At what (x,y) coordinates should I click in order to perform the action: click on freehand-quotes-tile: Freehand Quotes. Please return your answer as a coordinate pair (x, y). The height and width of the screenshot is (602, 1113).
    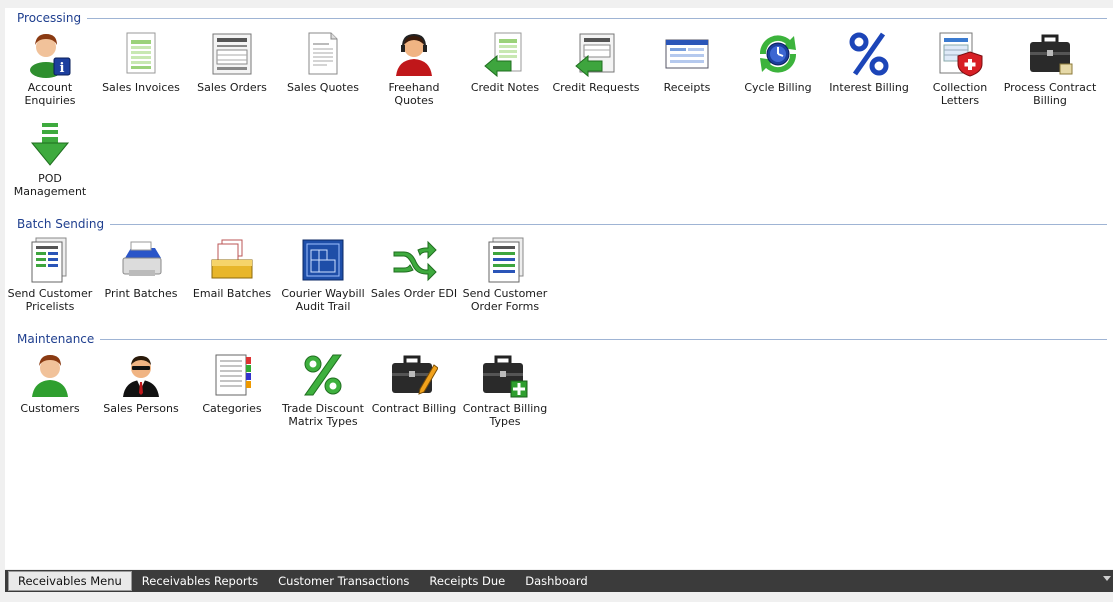
    Looking at the image, I should click on (414, 68).